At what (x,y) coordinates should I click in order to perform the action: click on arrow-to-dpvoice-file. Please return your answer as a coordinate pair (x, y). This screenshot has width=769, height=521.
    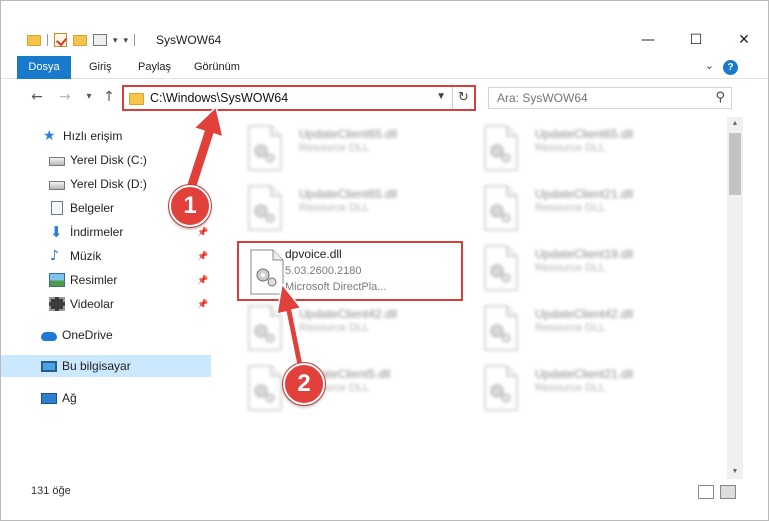
    Looking at the image, I should click on (290, 327).